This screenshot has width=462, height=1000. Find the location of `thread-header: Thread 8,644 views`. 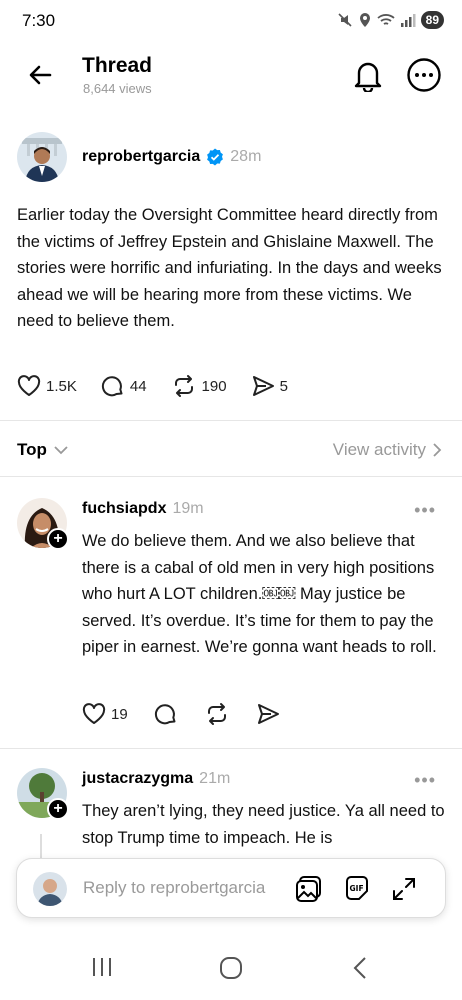

thread-header: Thread 8,644 views is located at coordinates (231, 75).